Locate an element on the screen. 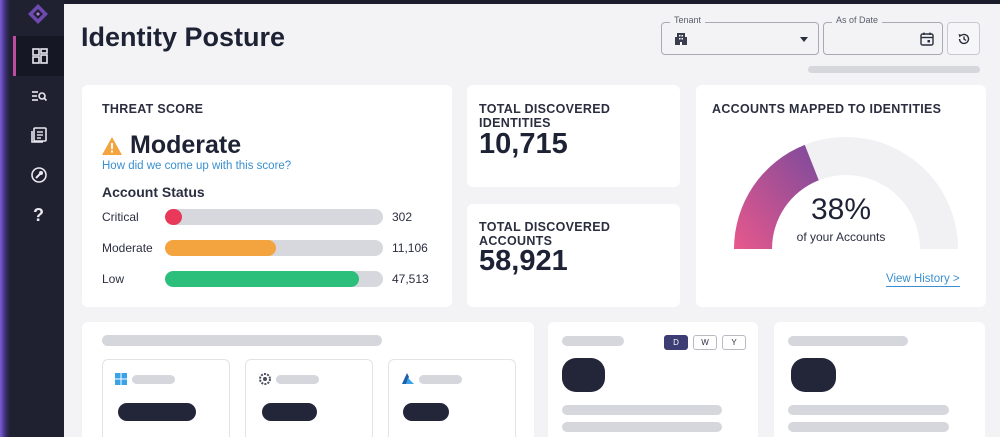  history-button is located at coordinates (963, 38).